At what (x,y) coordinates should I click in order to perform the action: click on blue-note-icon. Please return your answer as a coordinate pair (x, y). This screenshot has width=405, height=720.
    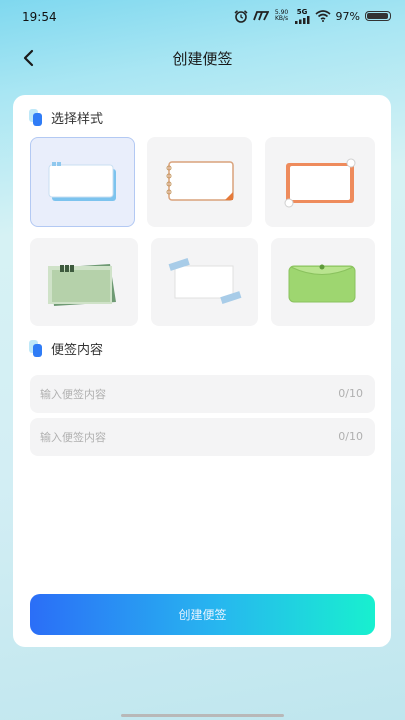
    Looking at the image, I should click on (82, 181).